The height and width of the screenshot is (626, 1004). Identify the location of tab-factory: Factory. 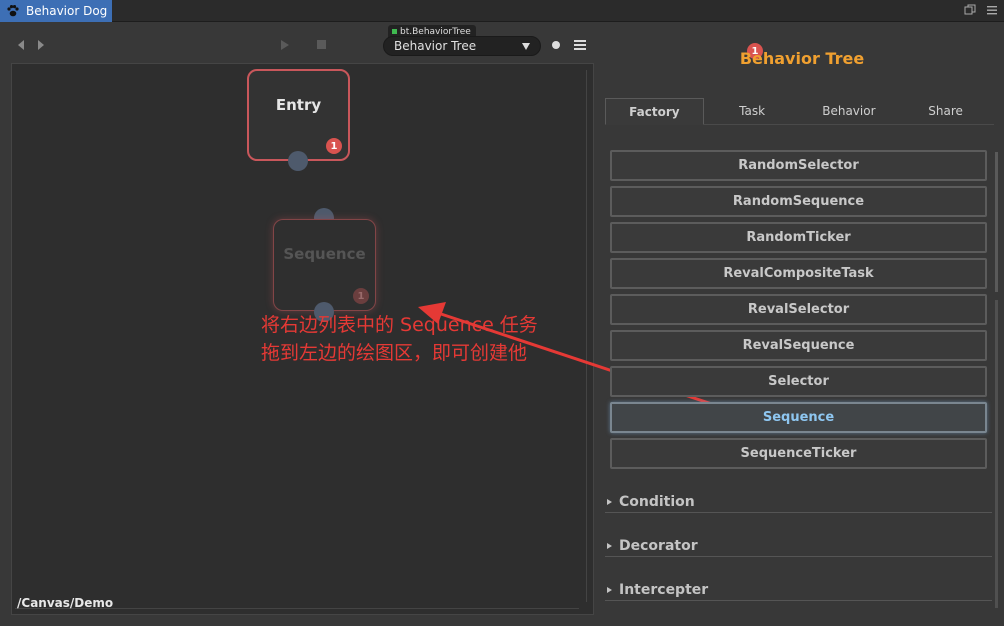
(654, 111).